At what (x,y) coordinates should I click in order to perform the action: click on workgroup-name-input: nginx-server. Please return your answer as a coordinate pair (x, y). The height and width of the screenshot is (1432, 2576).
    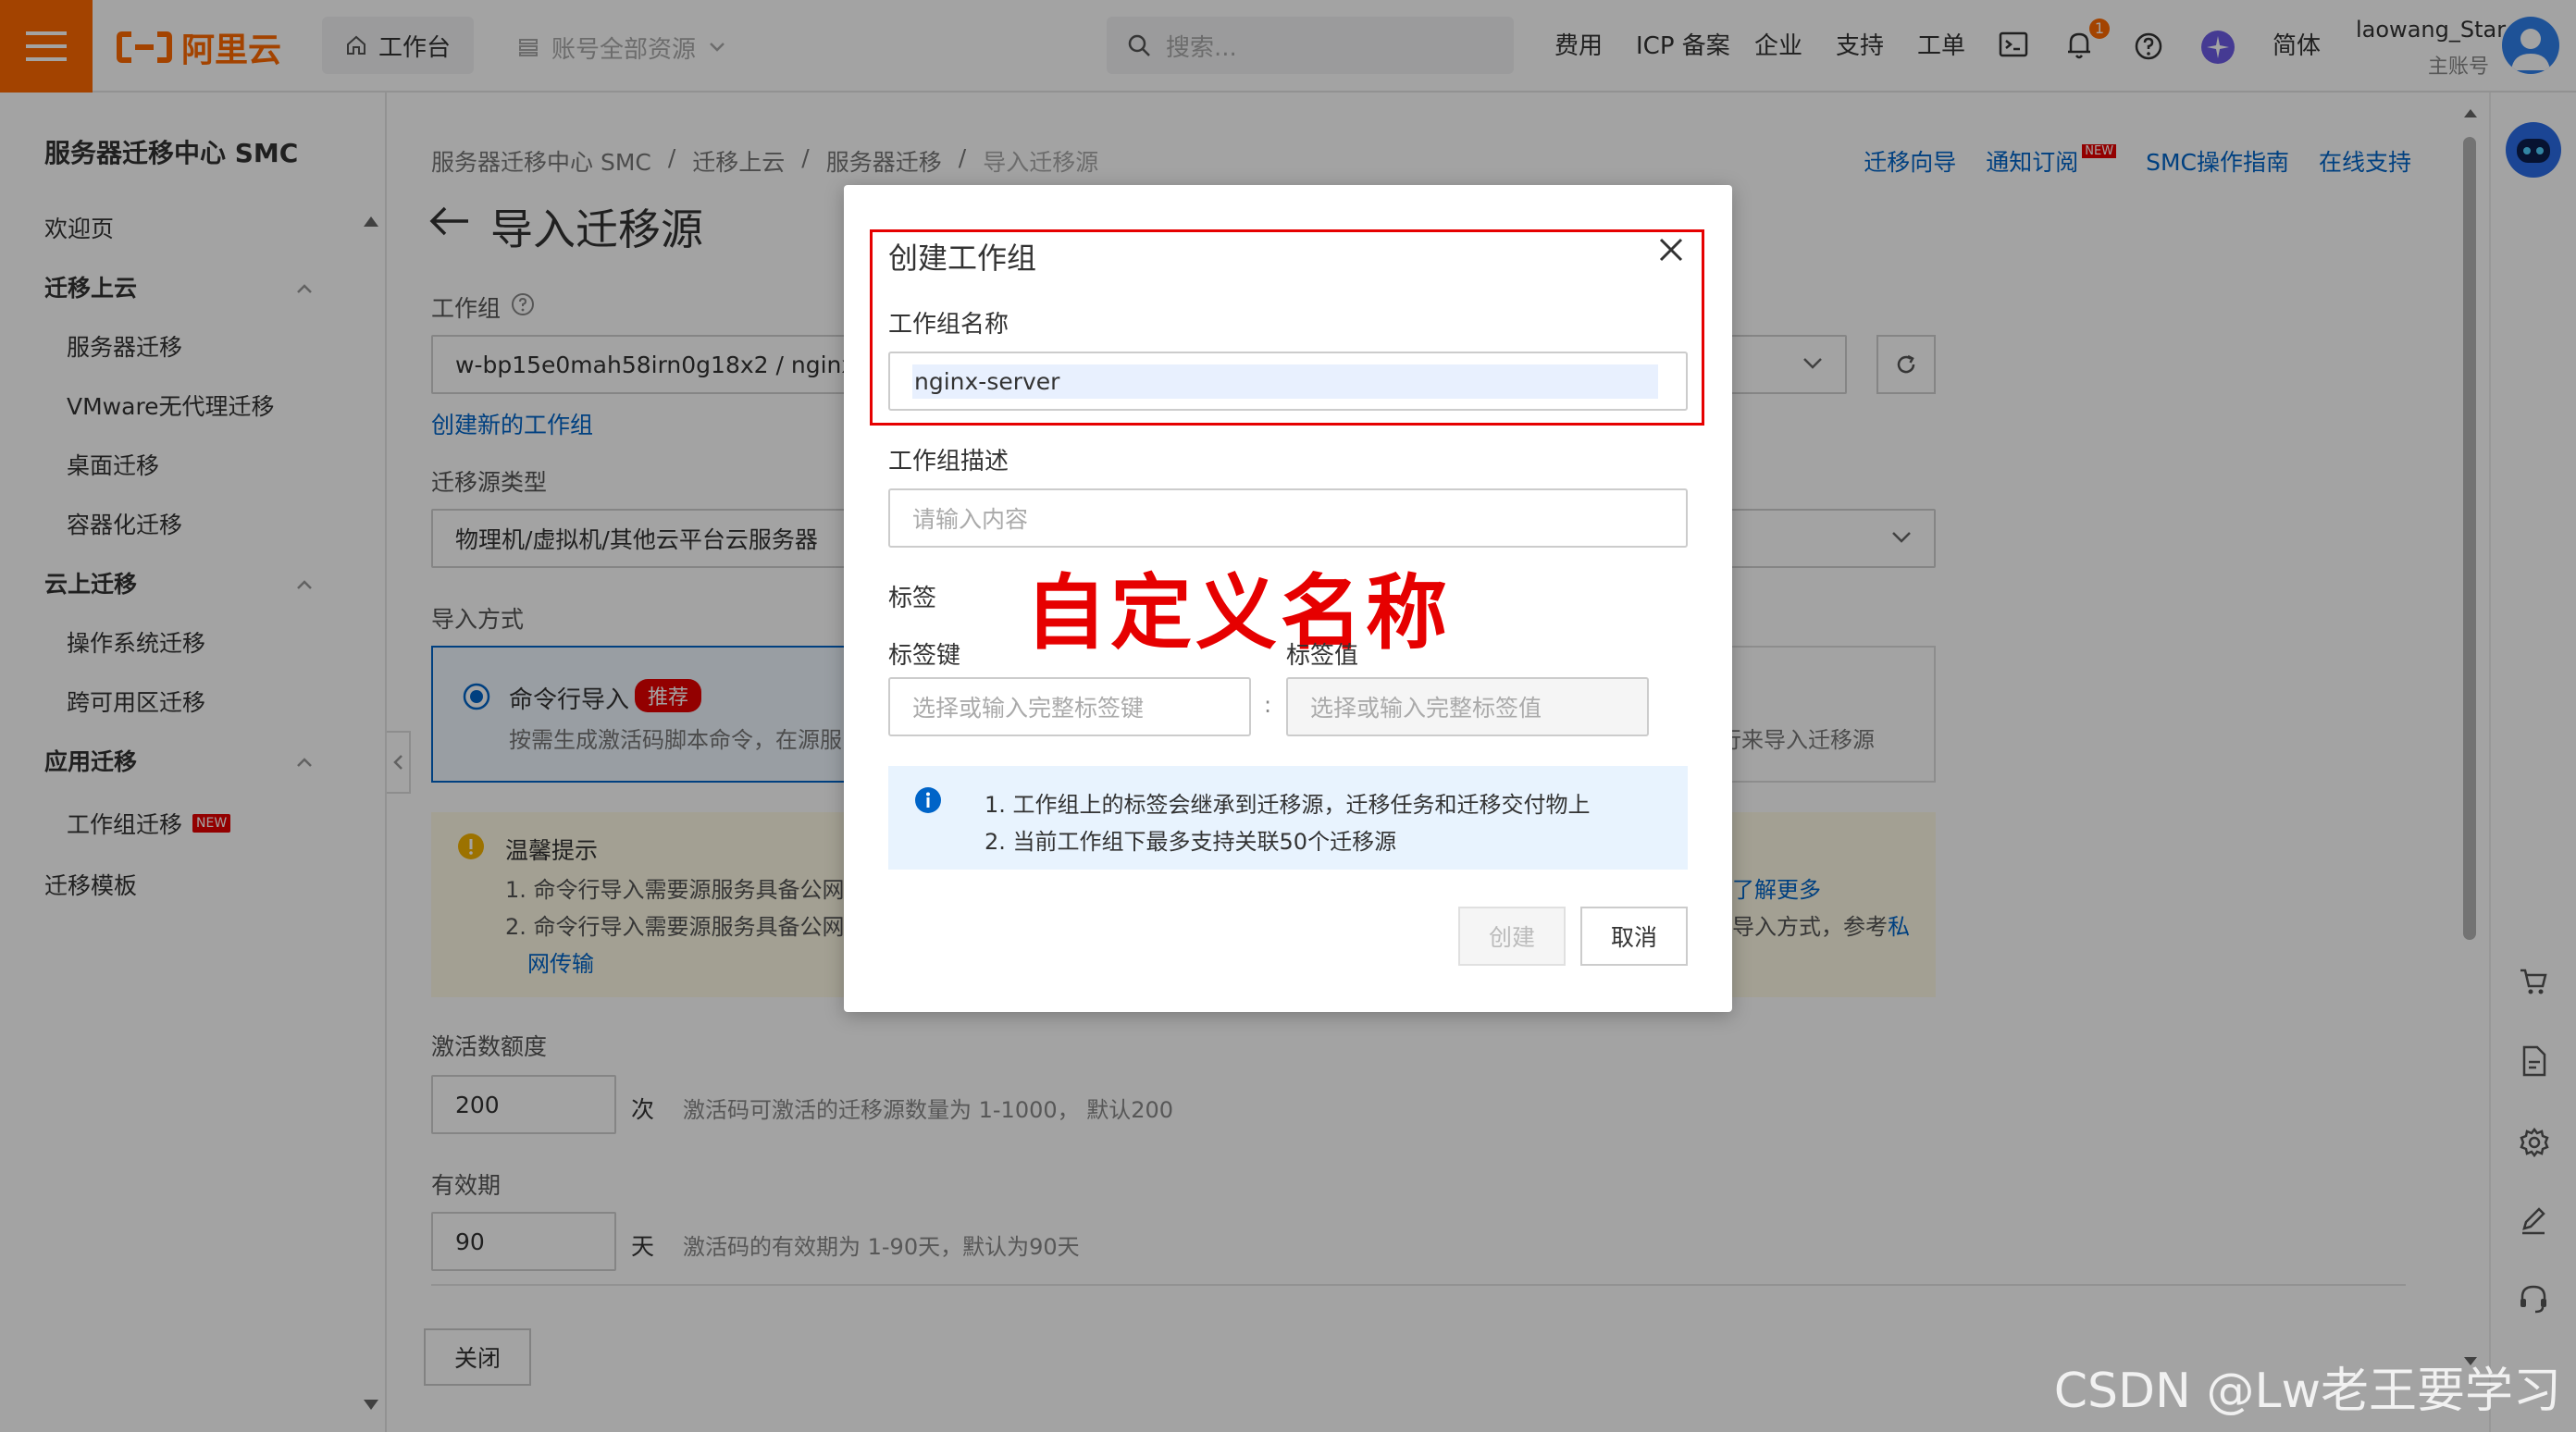
    Looking at the image, I should click on (1288, 382).